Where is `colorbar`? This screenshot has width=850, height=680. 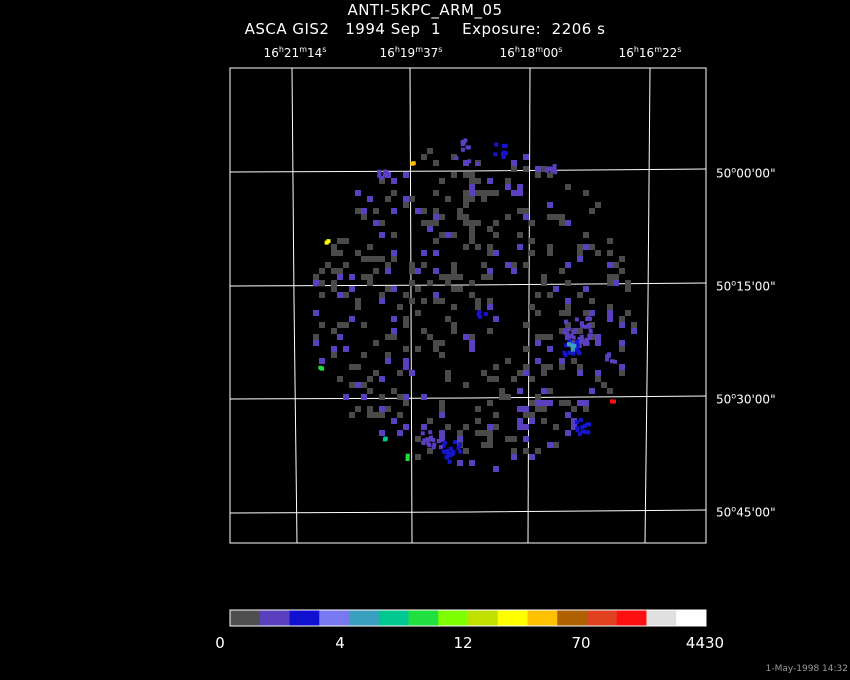
colorbar is located at coordinates (468, 618).